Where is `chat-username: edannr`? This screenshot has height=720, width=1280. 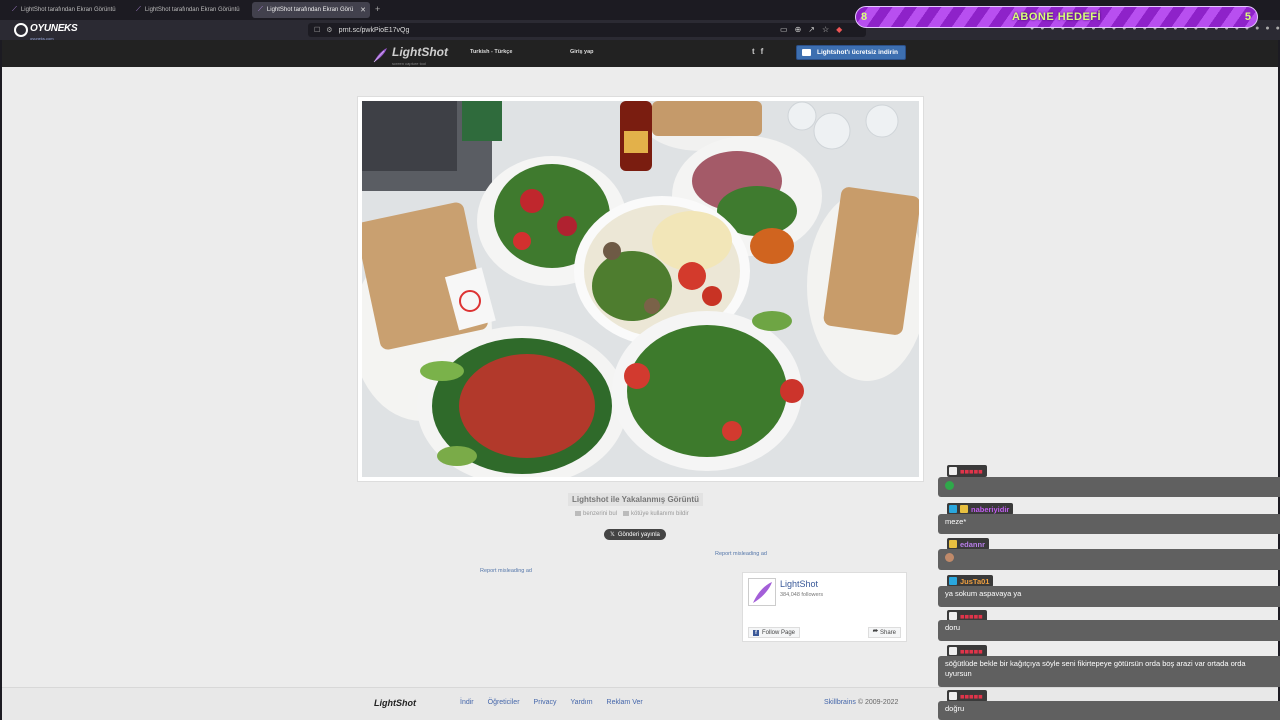 chat-username: edannr is located at coordinates (973, 544).